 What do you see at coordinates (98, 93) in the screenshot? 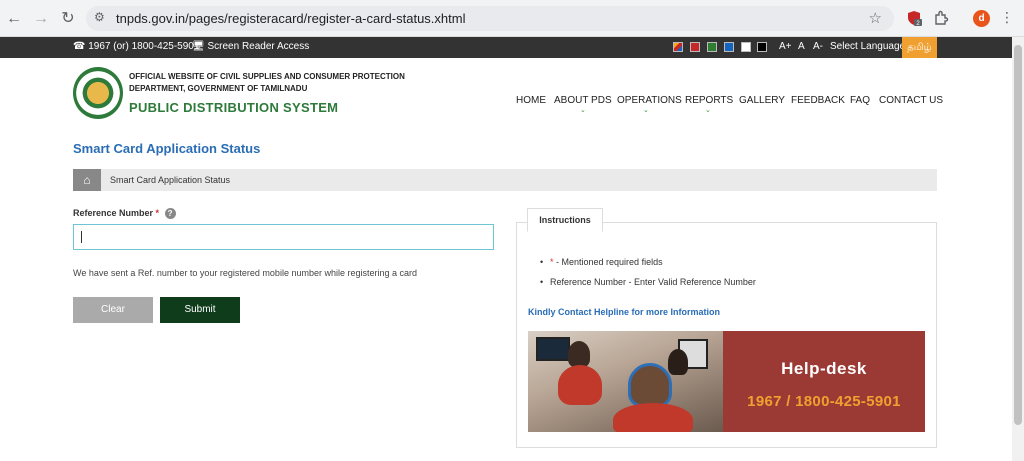
I see `tamilnadu-emblem-logo` at bounding box center [98, 93].